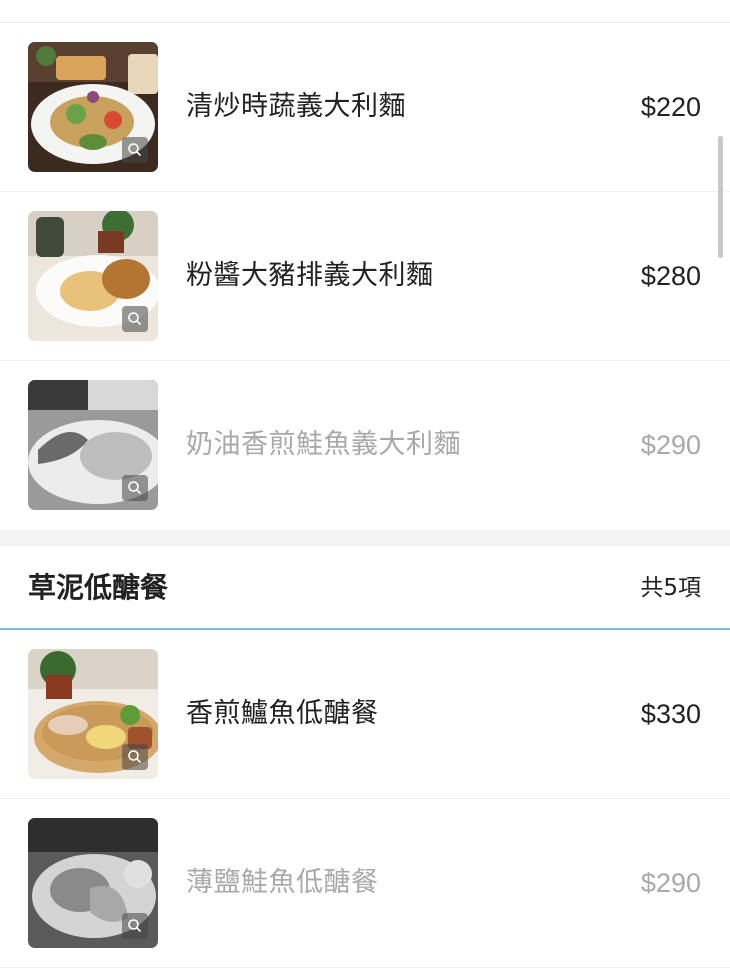 The width and height of the screenshot is (730, 969). I want to click on item-price: $330, so click(670, 714).